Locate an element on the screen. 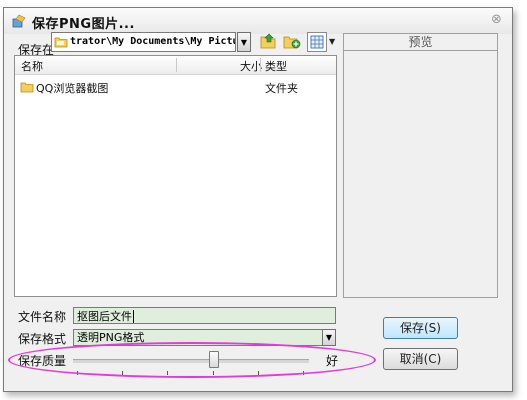  list-item-name: QQ浏览器截图 is located at coordinates (72, 88).